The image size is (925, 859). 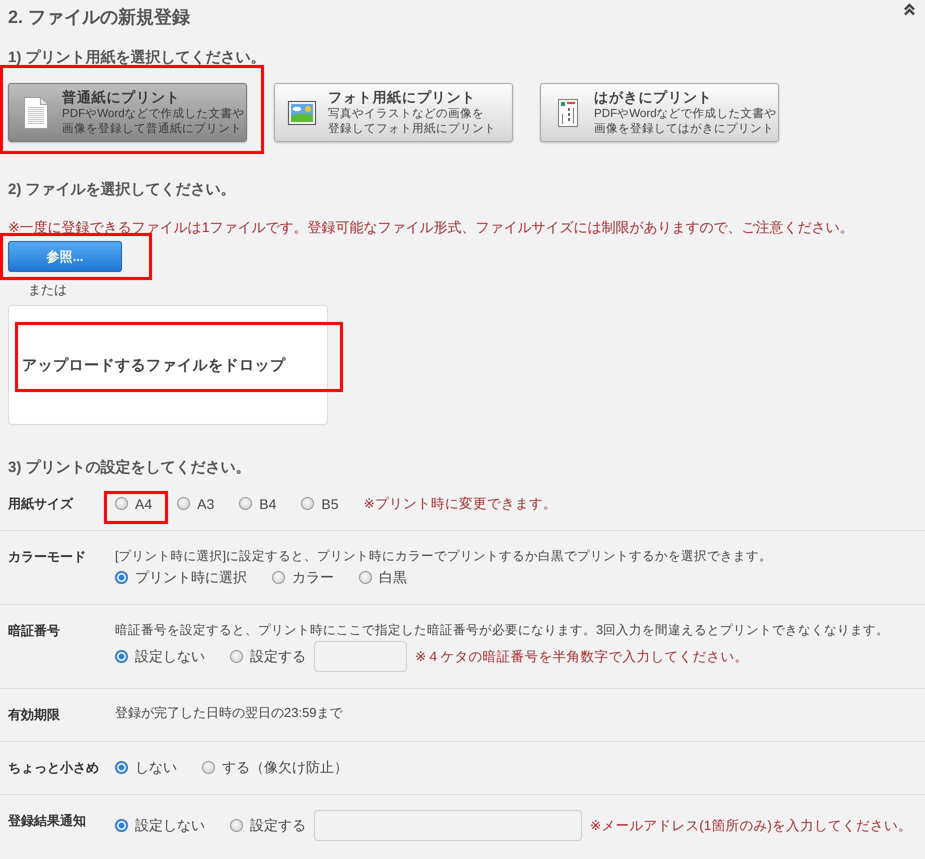 I want to click on setting-value: 登録が完了した日時の翌日の23:59まで, so click(x=229, y=713).